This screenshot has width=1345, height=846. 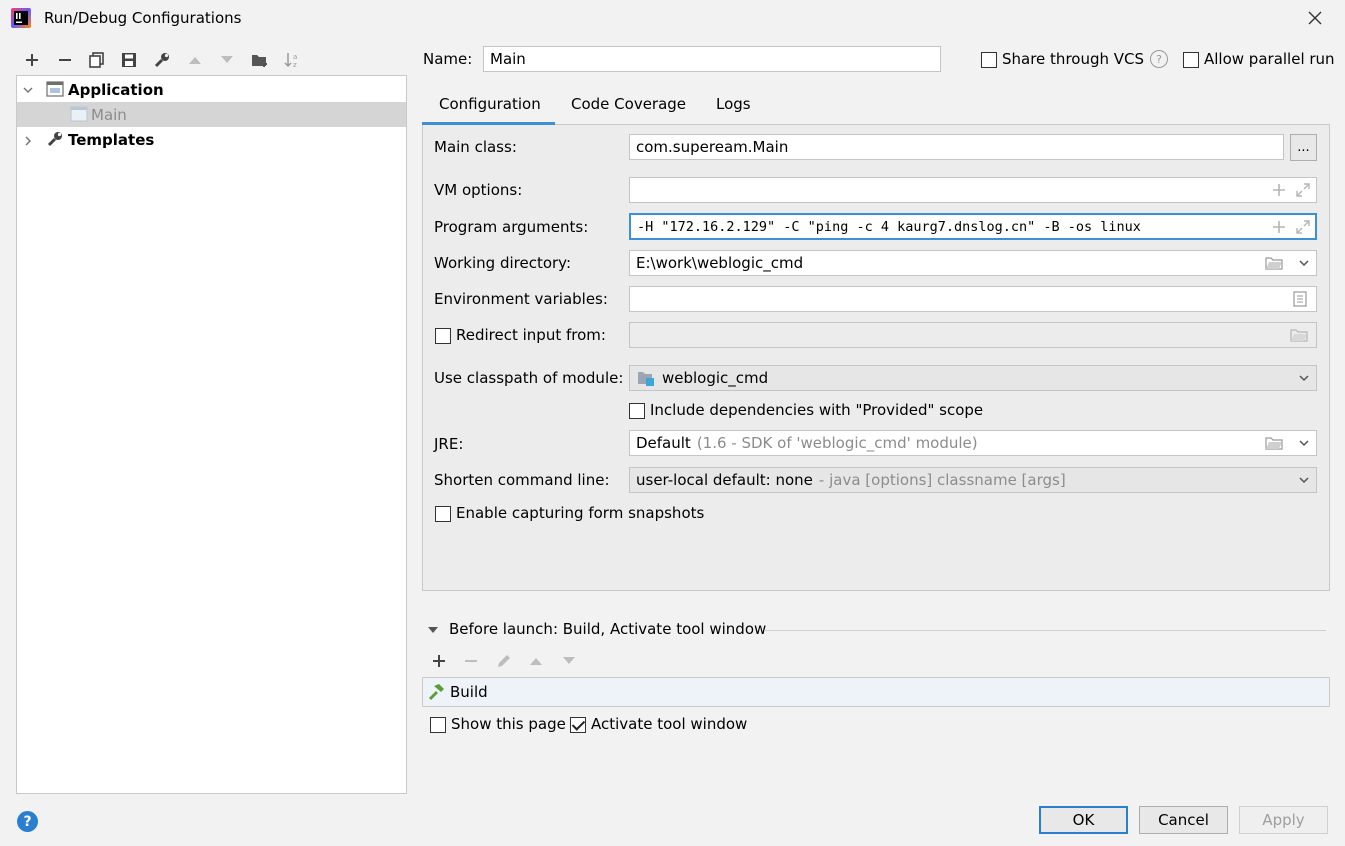 What do you see at coordinates (129, 60) in the screenshot?
I see `save-icon` at bounding box center [129, 60].